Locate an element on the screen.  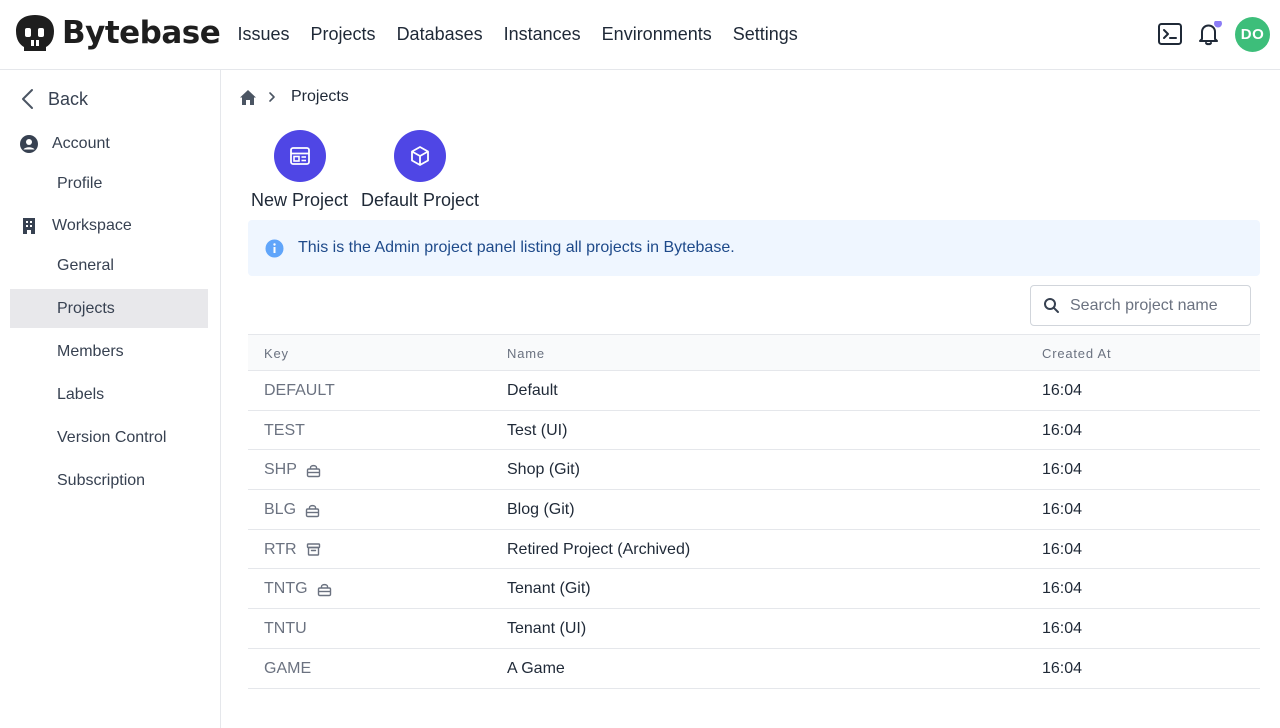
row-key: GAME is located at coordinates (287, 669).